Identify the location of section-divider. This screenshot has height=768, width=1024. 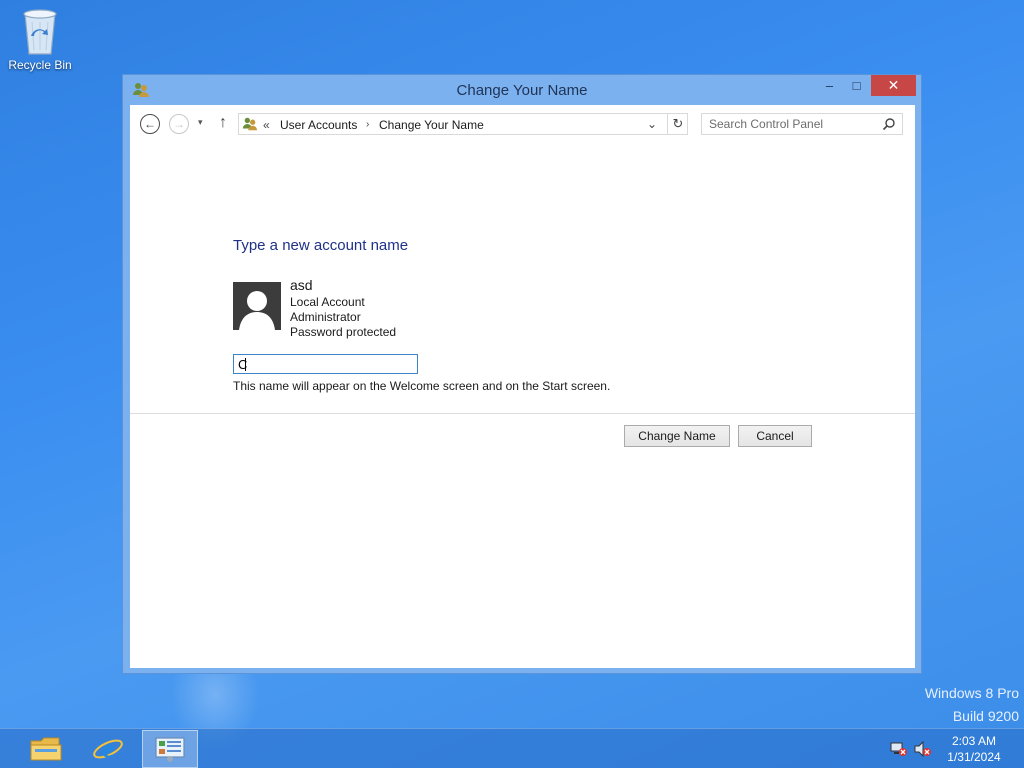
(522, 413).